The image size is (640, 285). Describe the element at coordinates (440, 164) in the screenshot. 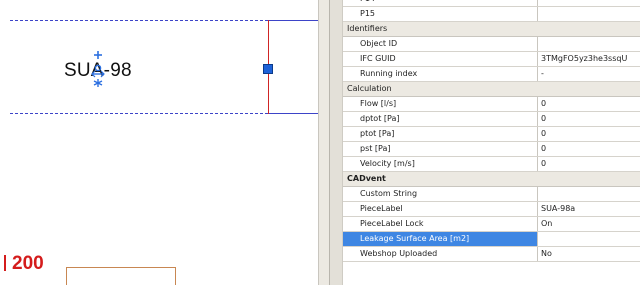

I see `property-name: Velocity [m/s]` at that location.